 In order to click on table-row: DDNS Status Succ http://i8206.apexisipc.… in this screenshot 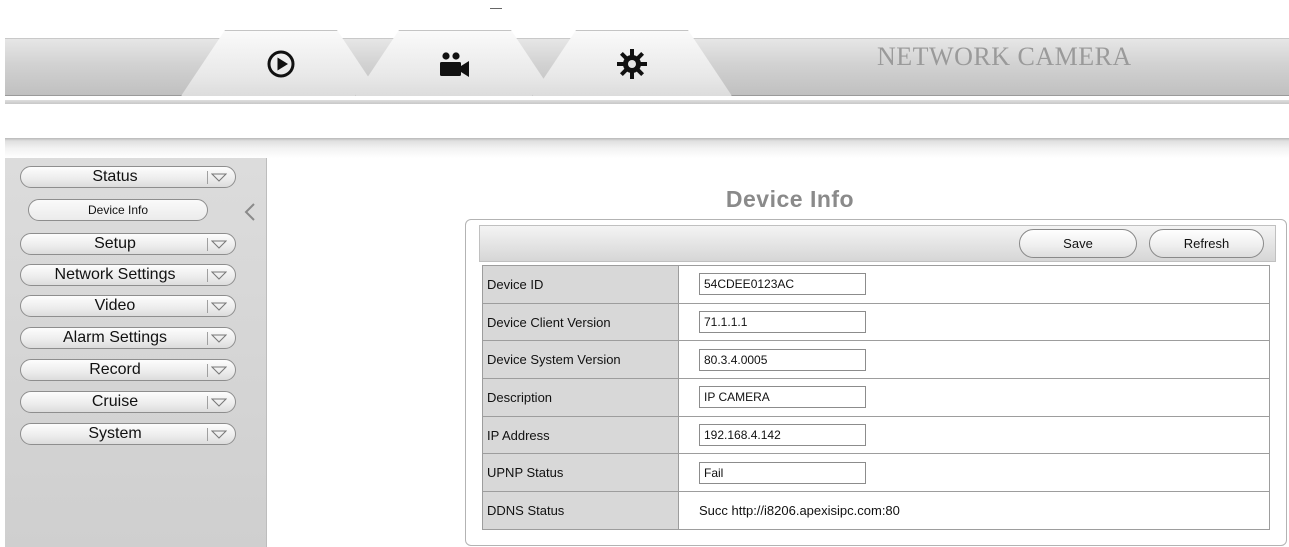, I will do `click(876, 510)`.